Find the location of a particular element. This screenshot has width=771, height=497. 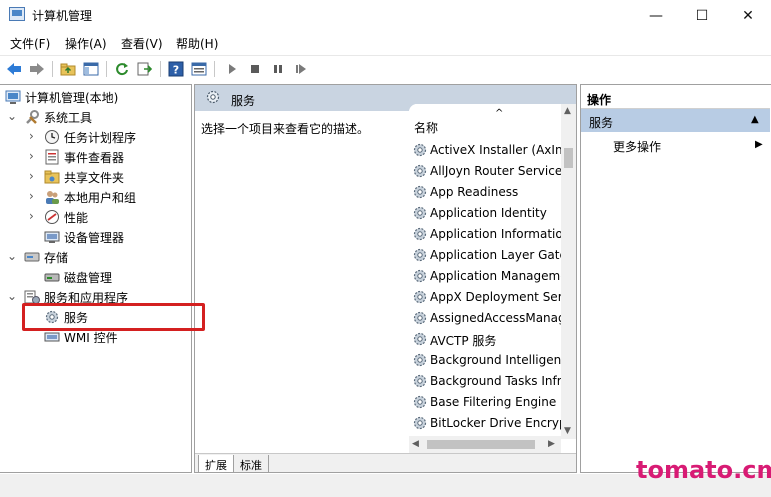

folder-up-icon is located at coordinates (68, 69).